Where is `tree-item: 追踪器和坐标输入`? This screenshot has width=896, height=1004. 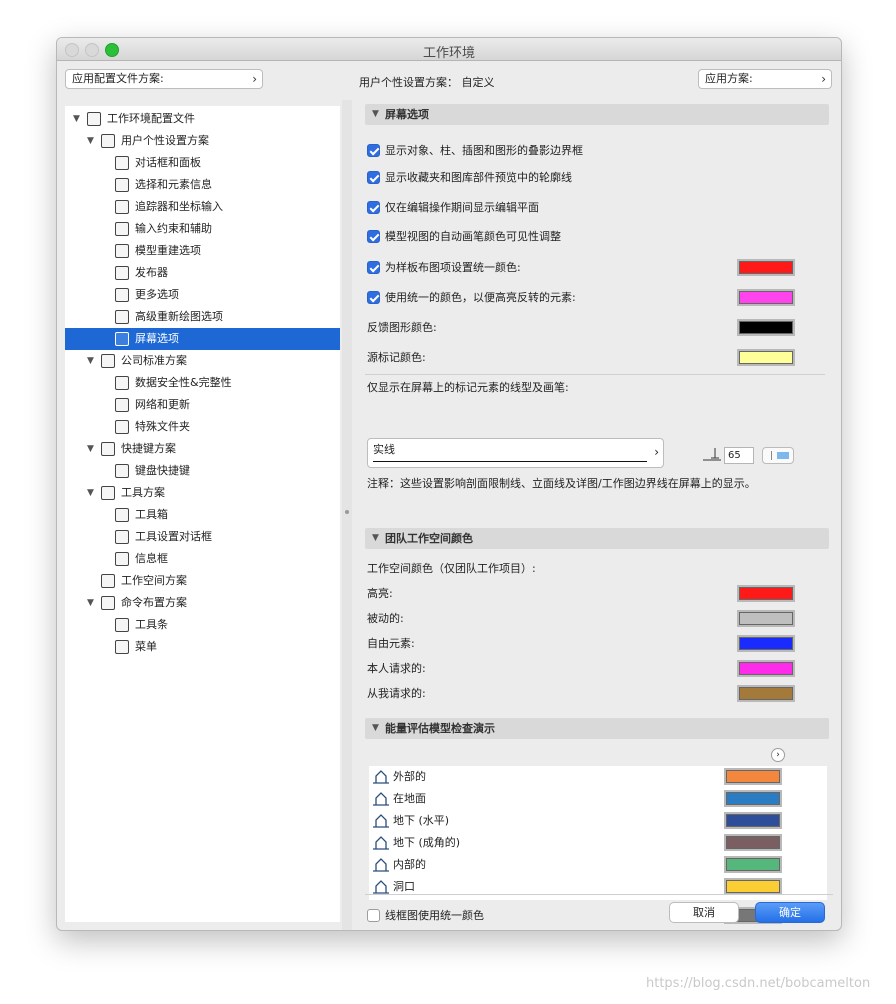 tree-item: 追踪器和坐标输入 is located at coordinates (202, 207).